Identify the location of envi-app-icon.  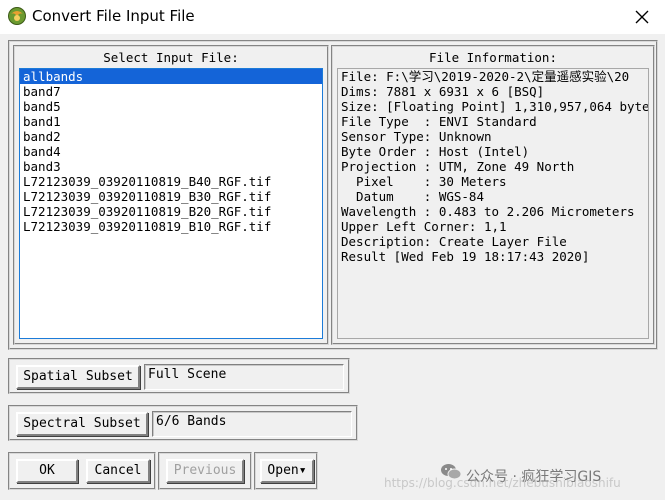
(17, 16).